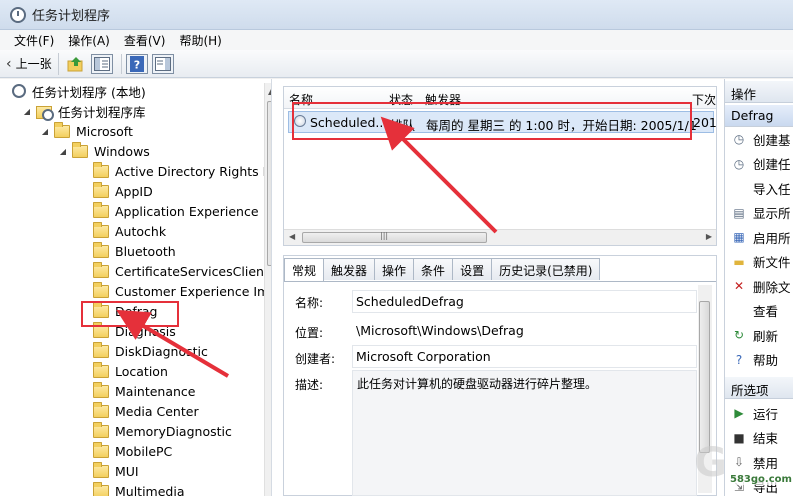  I want to click on tree-windows: ◢ Windows, so click(104, 151).